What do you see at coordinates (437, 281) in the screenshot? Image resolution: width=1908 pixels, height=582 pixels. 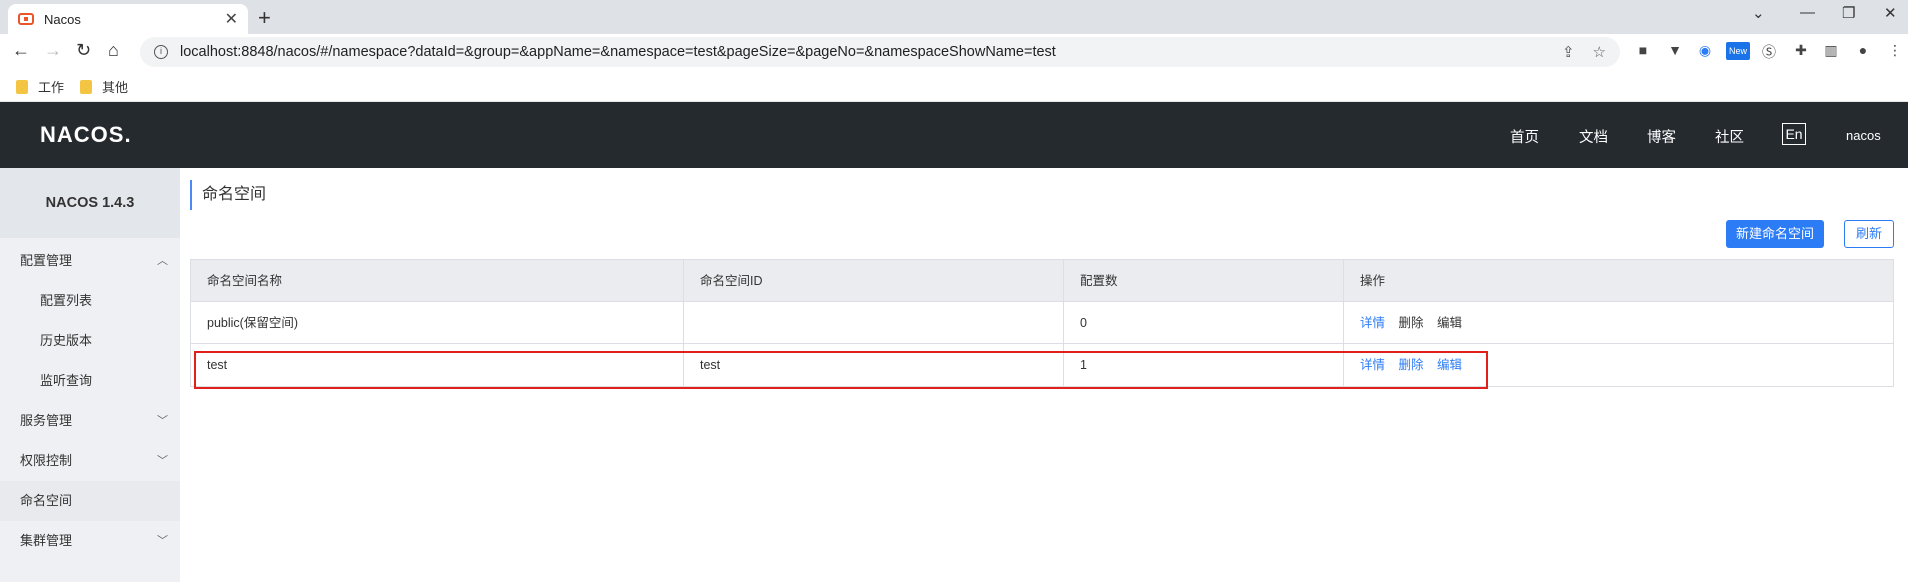 I see `column-header-name: 命名空间名称` at bounding box center [437, 281].